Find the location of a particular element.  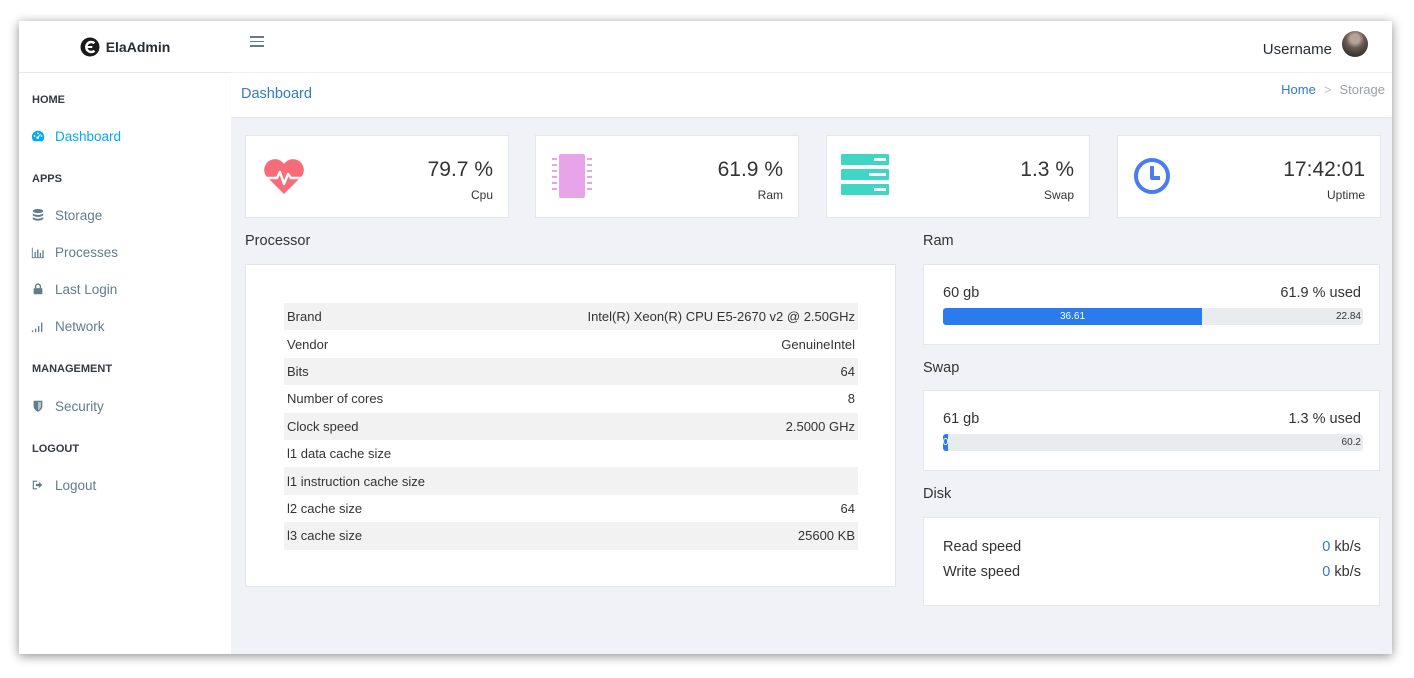

sidebar-heading-home: HOME is located at coordinates (48, 100).